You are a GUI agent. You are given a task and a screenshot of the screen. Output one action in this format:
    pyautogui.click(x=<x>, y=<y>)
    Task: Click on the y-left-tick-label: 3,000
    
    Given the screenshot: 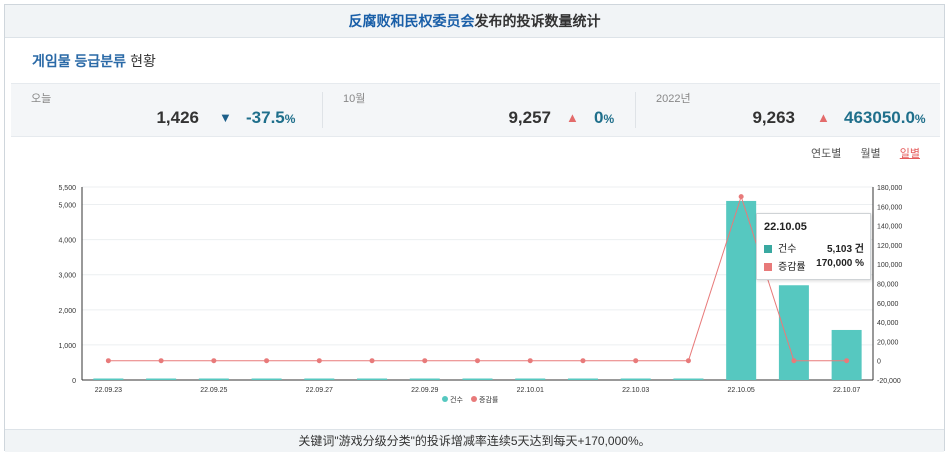 What is the action you would take?
    pyautogui.click(x=67, y=276)
    